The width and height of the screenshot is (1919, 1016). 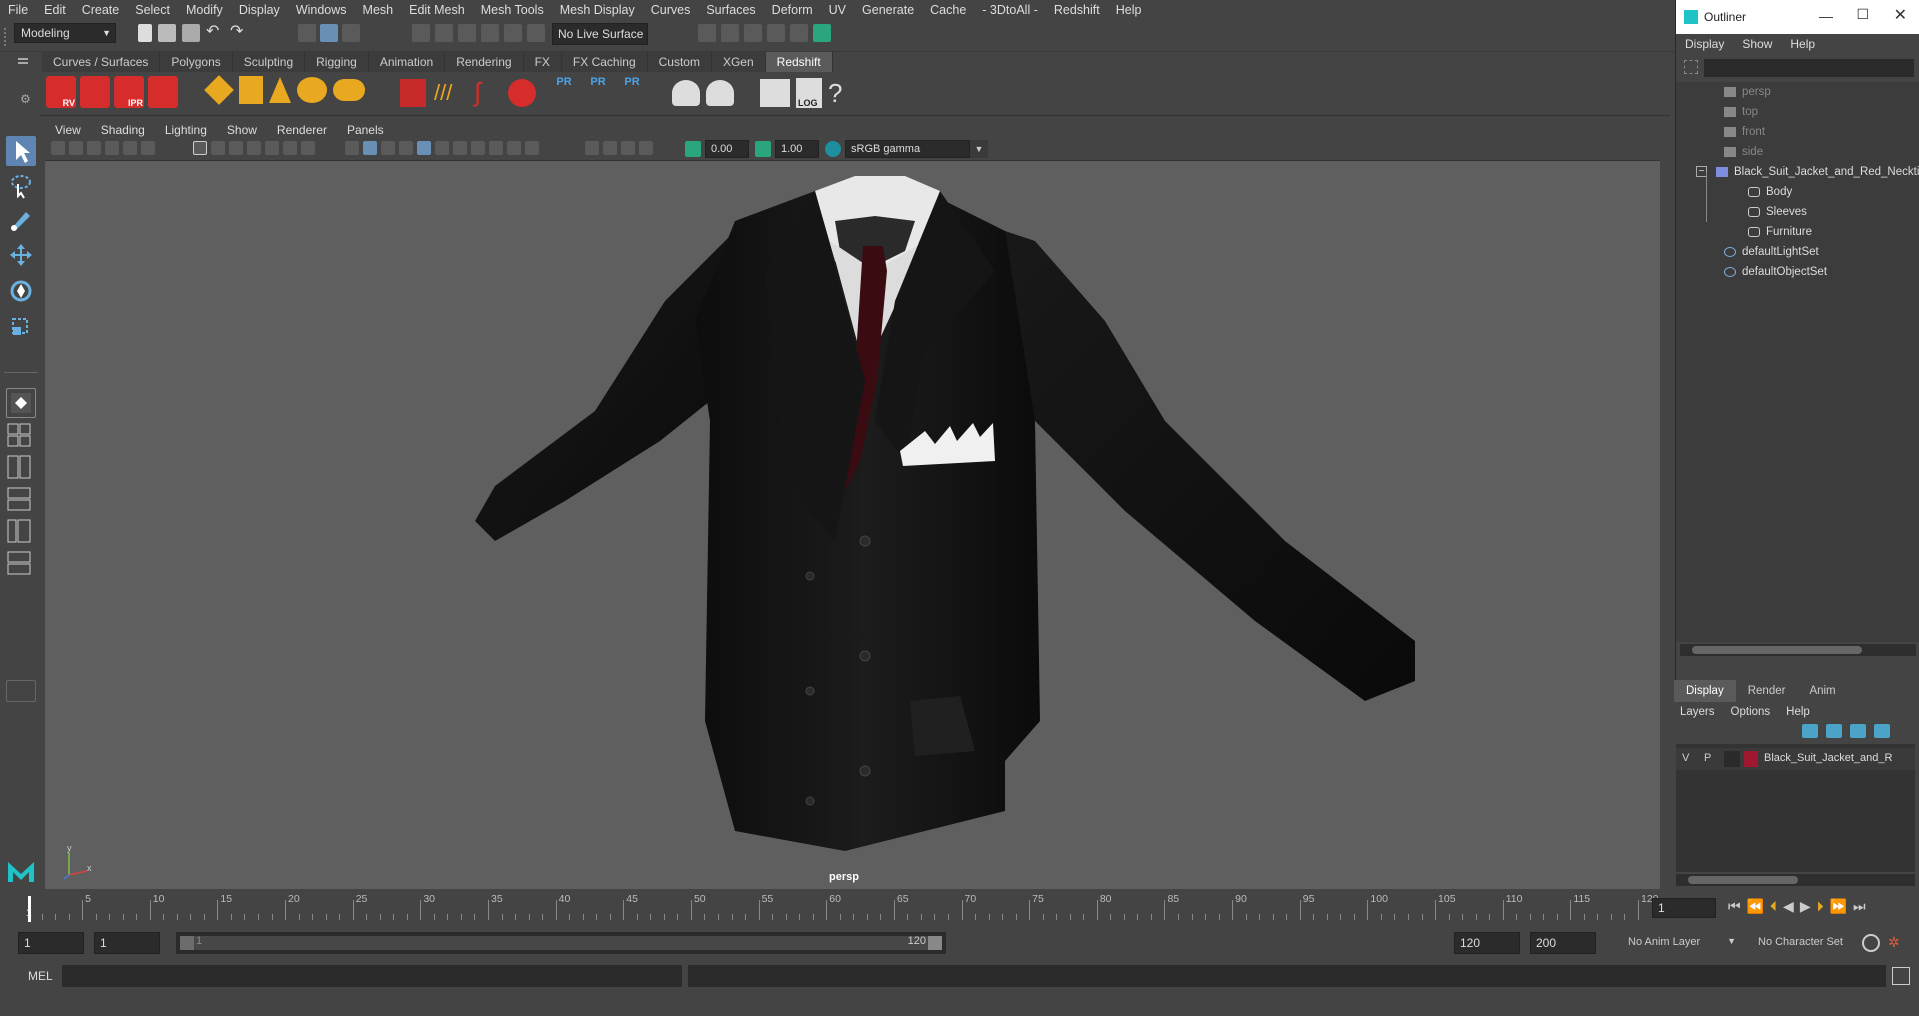 What do you see at coordinates (1744, 132) in the screenshot?
I see `outliner-item: front` at bounding box center [1744, 132].